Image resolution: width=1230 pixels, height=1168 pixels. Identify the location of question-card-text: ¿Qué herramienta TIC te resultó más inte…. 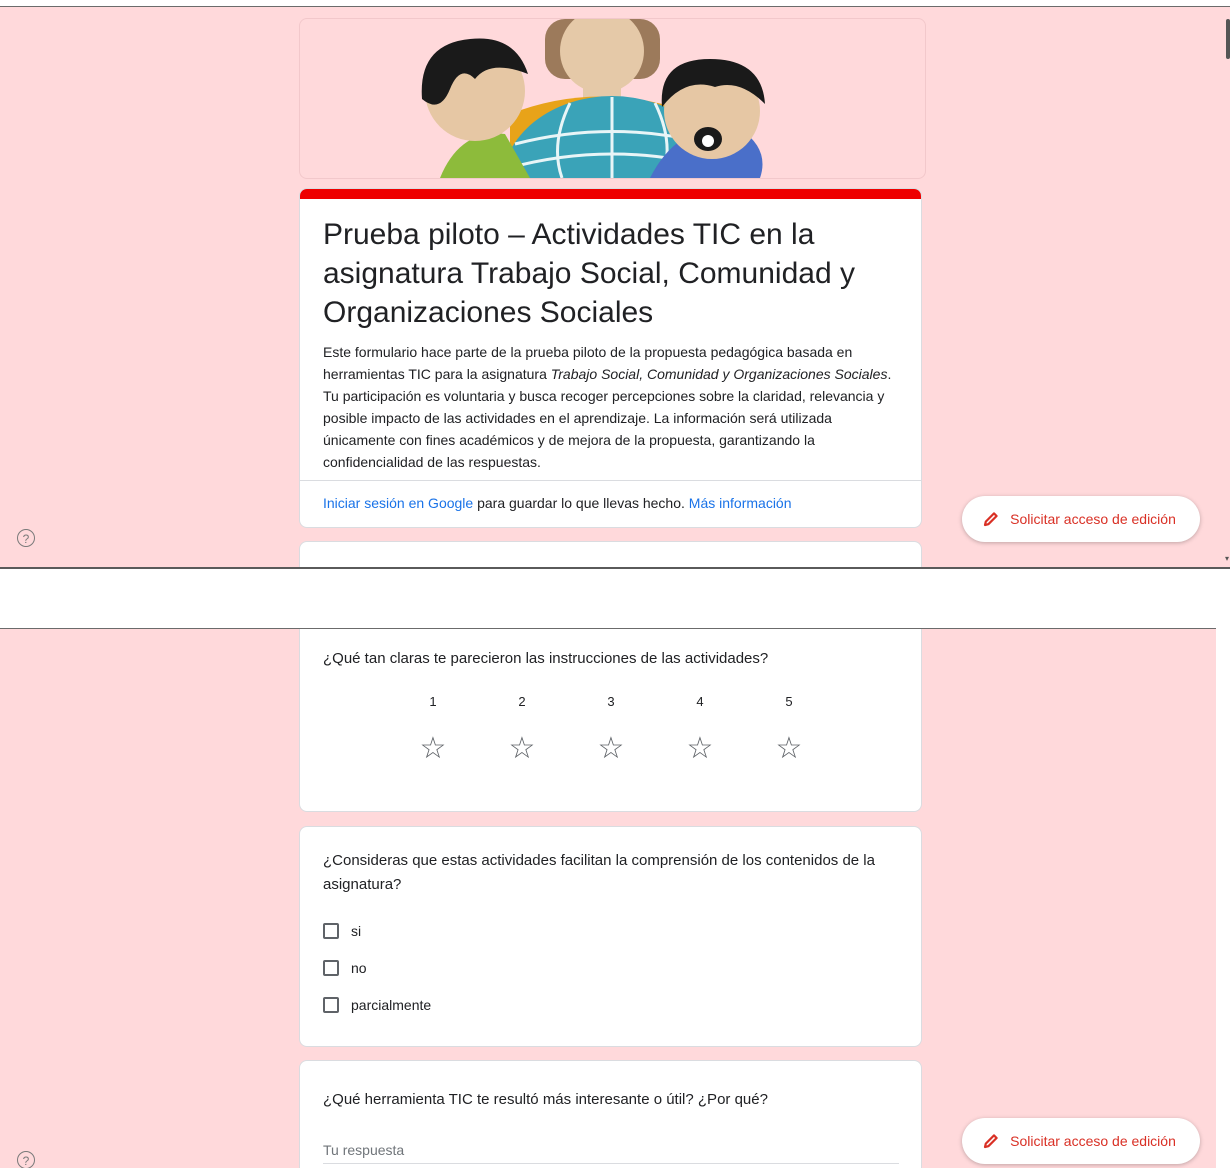
(610, 1114).